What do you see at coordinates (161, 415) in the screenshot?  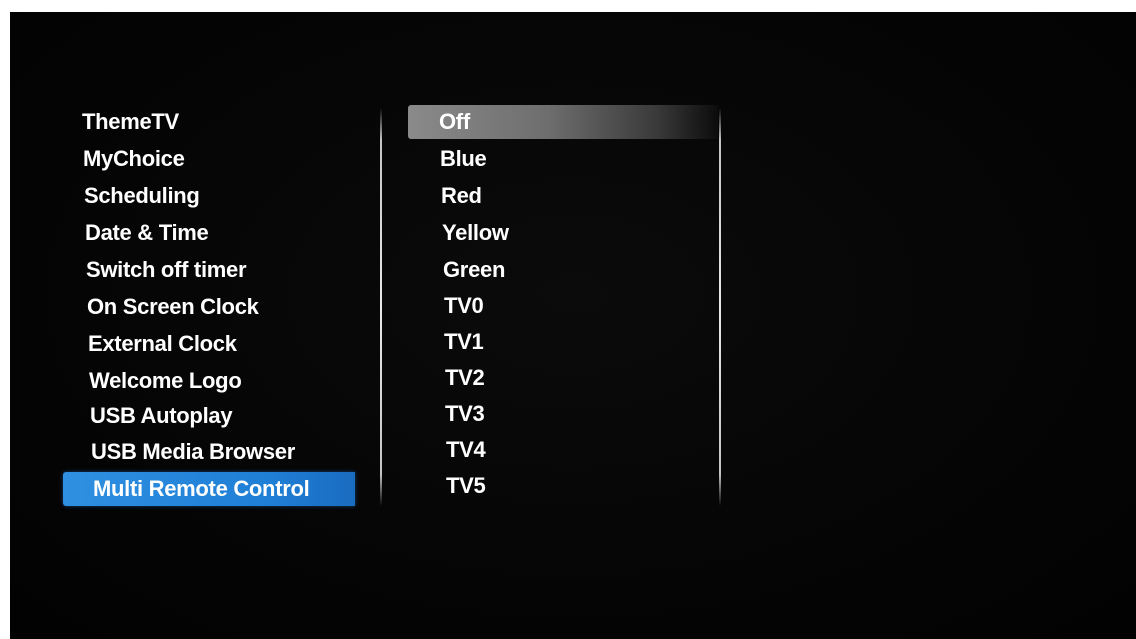 I see `menu-item-label: USB Autoplay` at bounding box center [161, 415].